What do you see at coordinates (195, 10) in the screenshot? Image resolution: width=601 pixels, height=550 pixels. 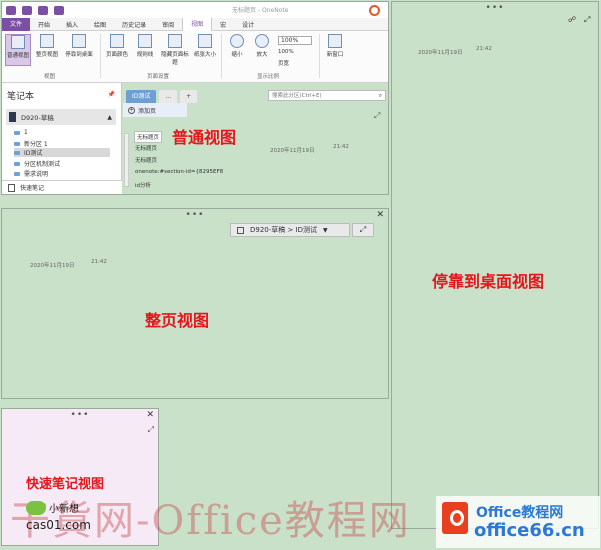 I see `title-bar: 无标题页 - OneNote` at bounding box center [195, 10].